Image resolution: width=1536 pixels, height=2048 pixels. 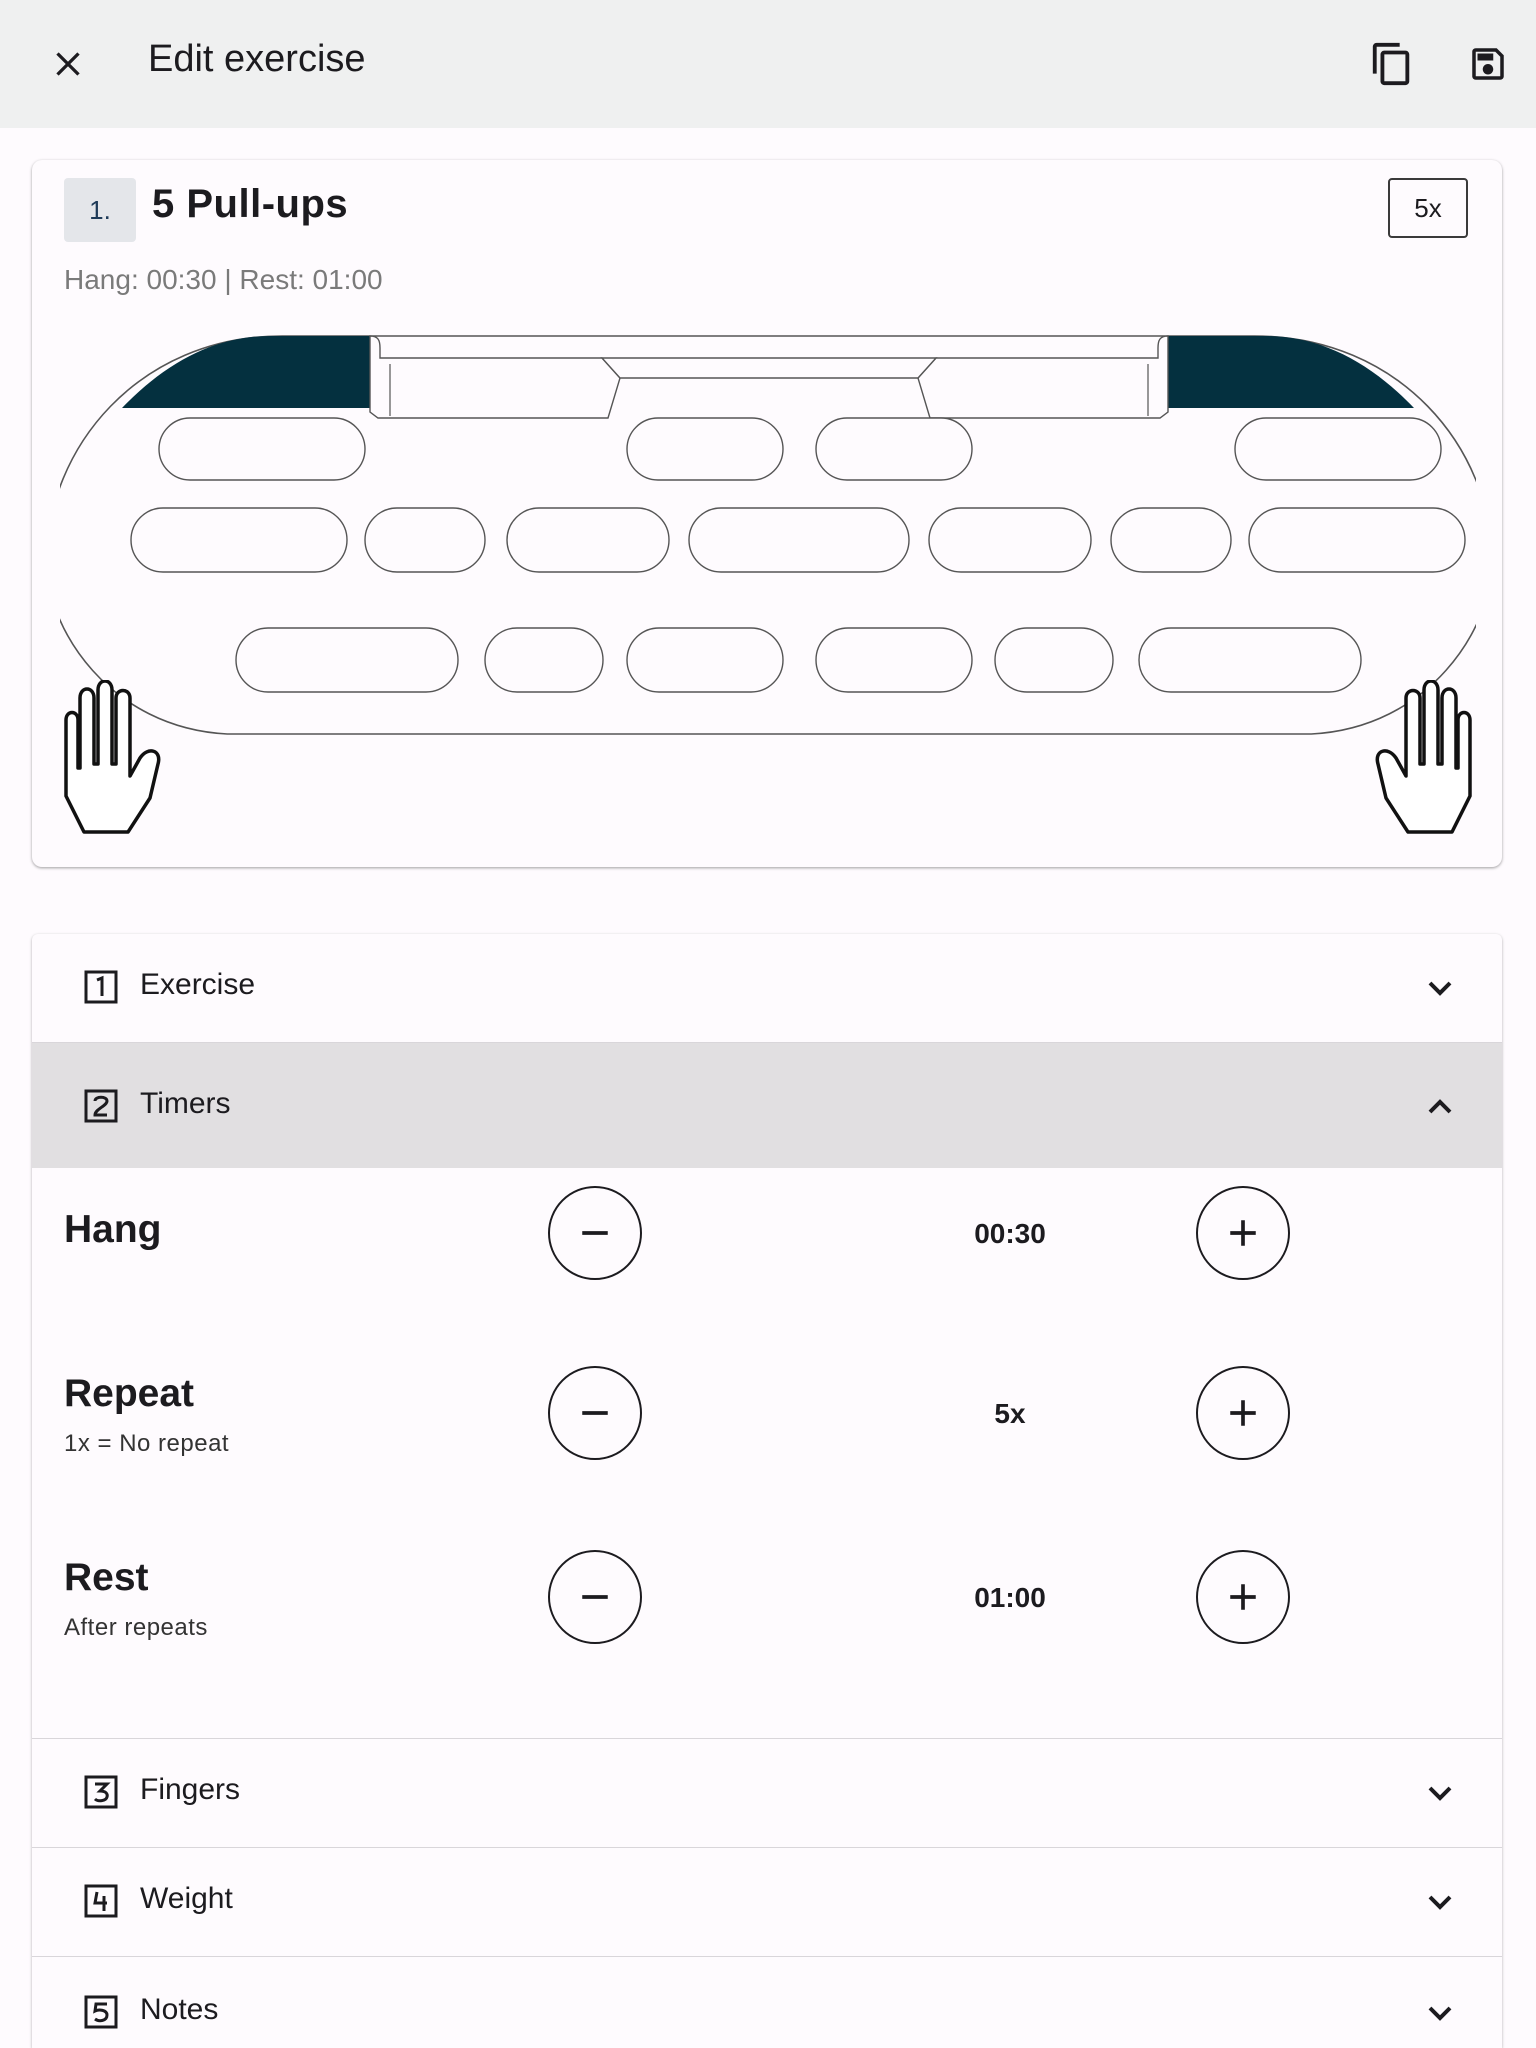 What do you see at coordinates (136, 1627) in the screenshot?
I see `rest-subtitle: After repeats` at bounding box center [136, 1627].